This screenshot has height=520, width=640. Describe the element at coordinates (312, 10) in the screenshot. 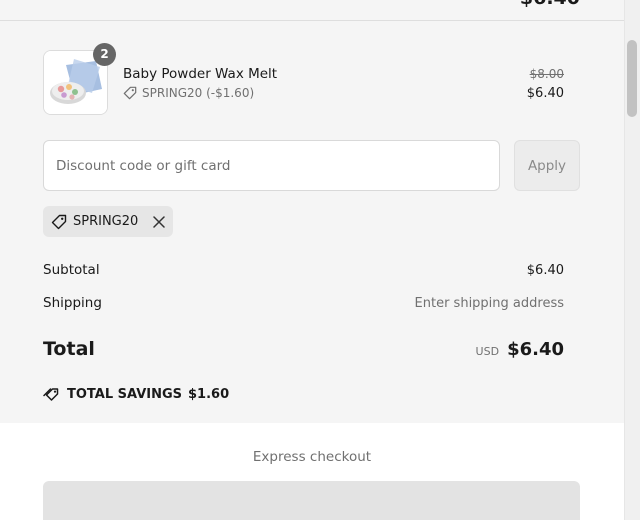

I see `top-summary-bar: $6.40` at that location.